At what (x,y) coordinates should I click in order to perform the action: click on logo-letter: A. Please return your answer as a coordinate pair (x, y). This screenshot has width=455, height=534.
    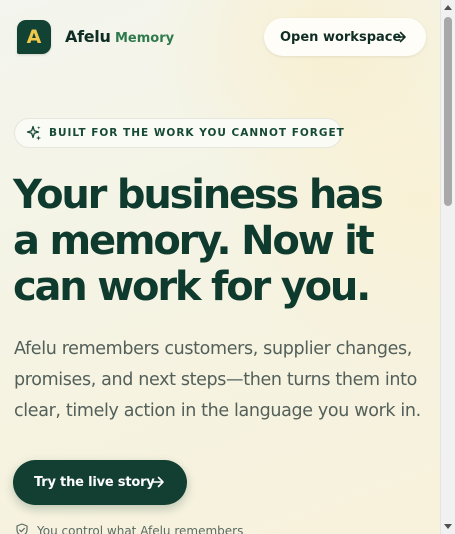
    Looking at the image, I should click on (34, 36).